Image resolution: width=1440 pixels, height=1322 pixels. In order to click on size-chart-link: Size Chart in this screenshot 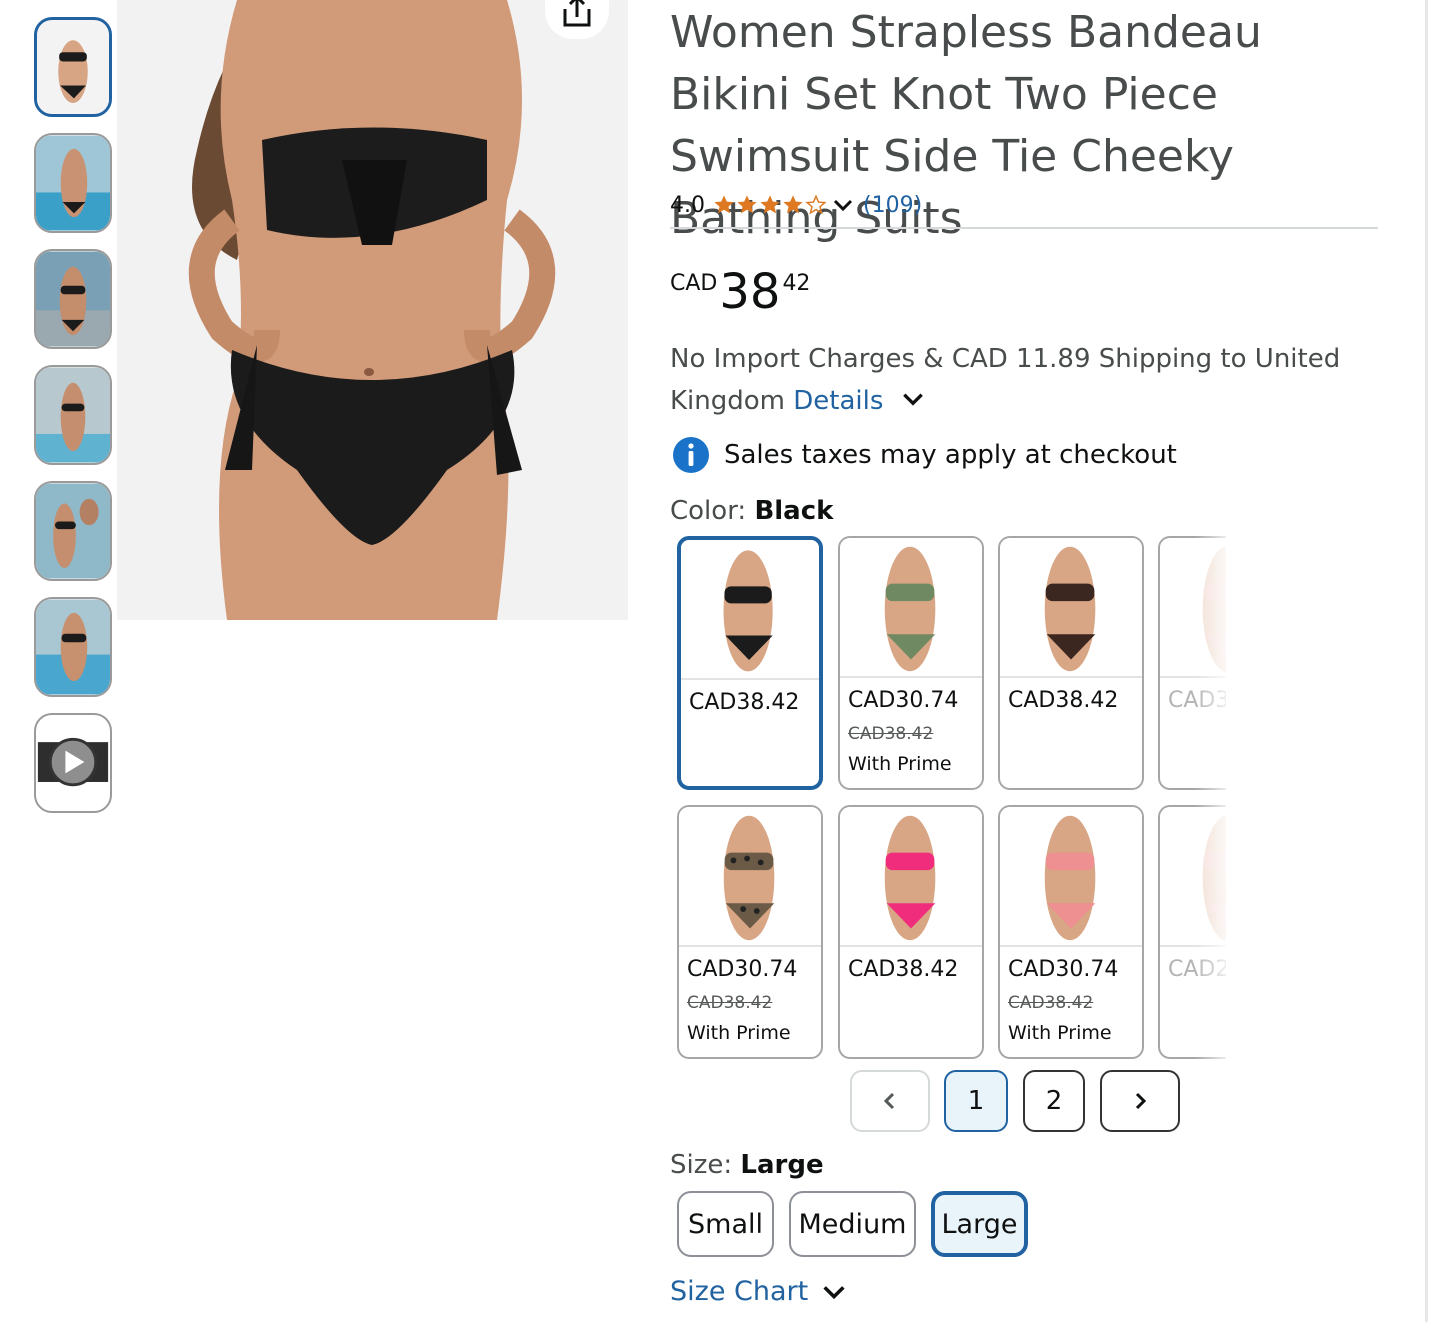, I will do `click(759, 1291)`.